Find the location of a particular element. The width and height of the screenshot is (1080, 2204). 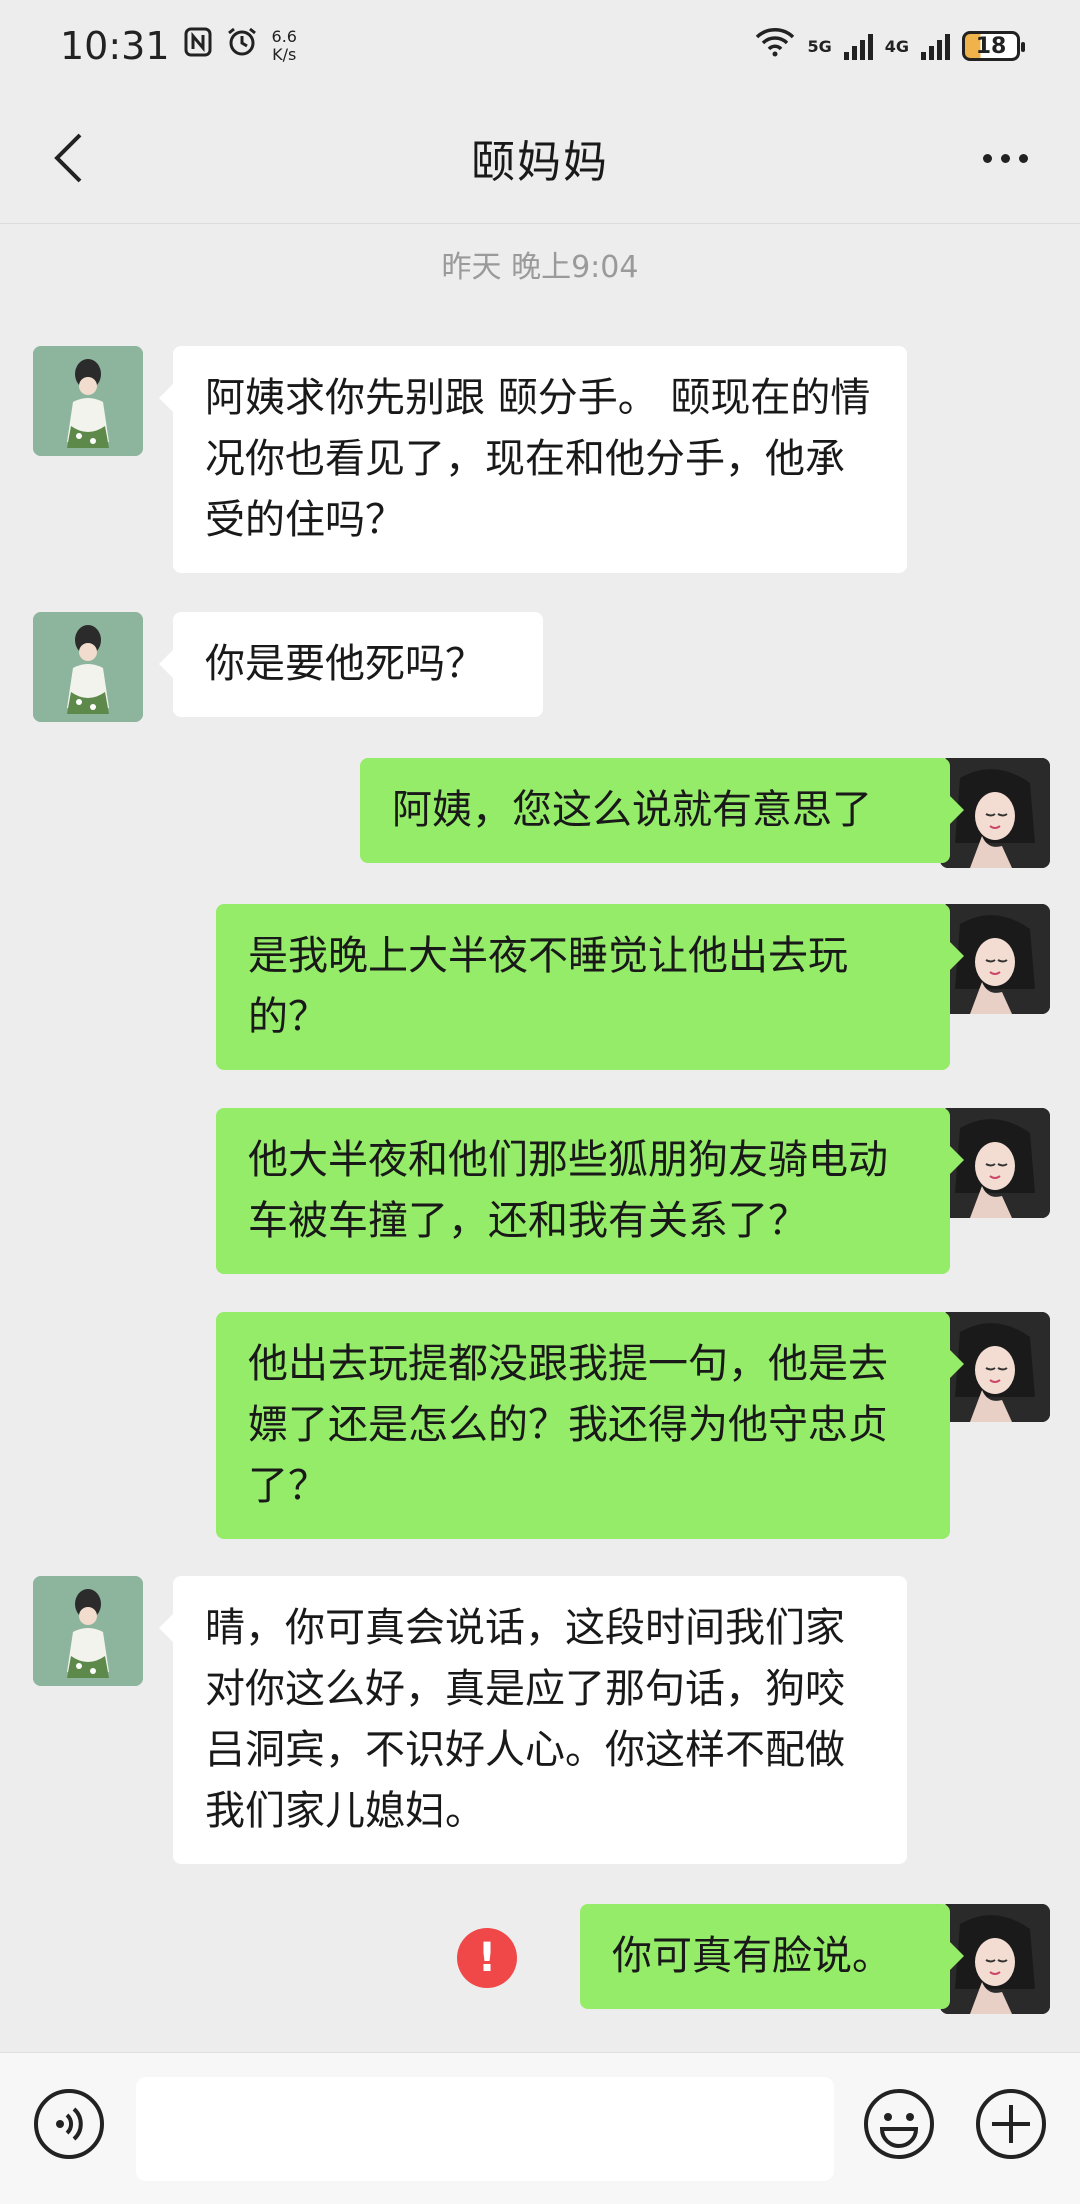

network-speed: 6.6 K/s is located at coordinates (284, 46).